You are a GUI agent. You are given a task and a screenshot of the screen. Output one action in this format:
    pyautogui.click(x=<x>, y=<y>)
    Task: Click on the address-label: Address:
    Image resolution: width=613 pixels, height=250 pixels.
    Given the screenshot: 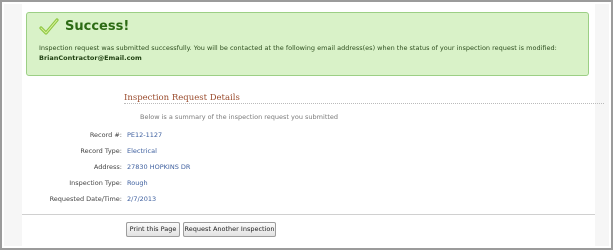 What is the action you would take?
    pyautogui.click(x=107, y=167)
    